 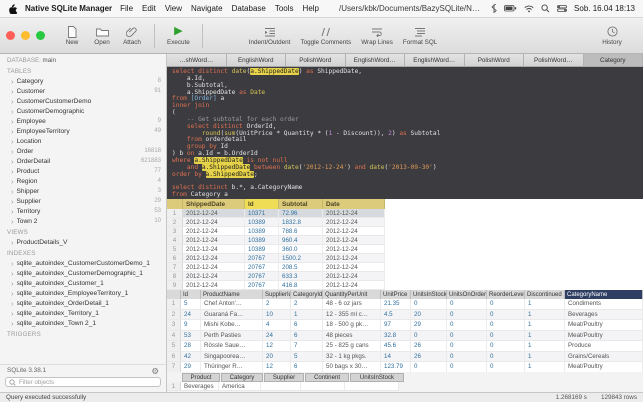 What do you see at coordinates (83, 313) in the screenshot?
I see `sidebar-item-sqlite_autoindex_territory_1: › sqlite_autoindex_Territory_1` at bounding box center [83, 313].